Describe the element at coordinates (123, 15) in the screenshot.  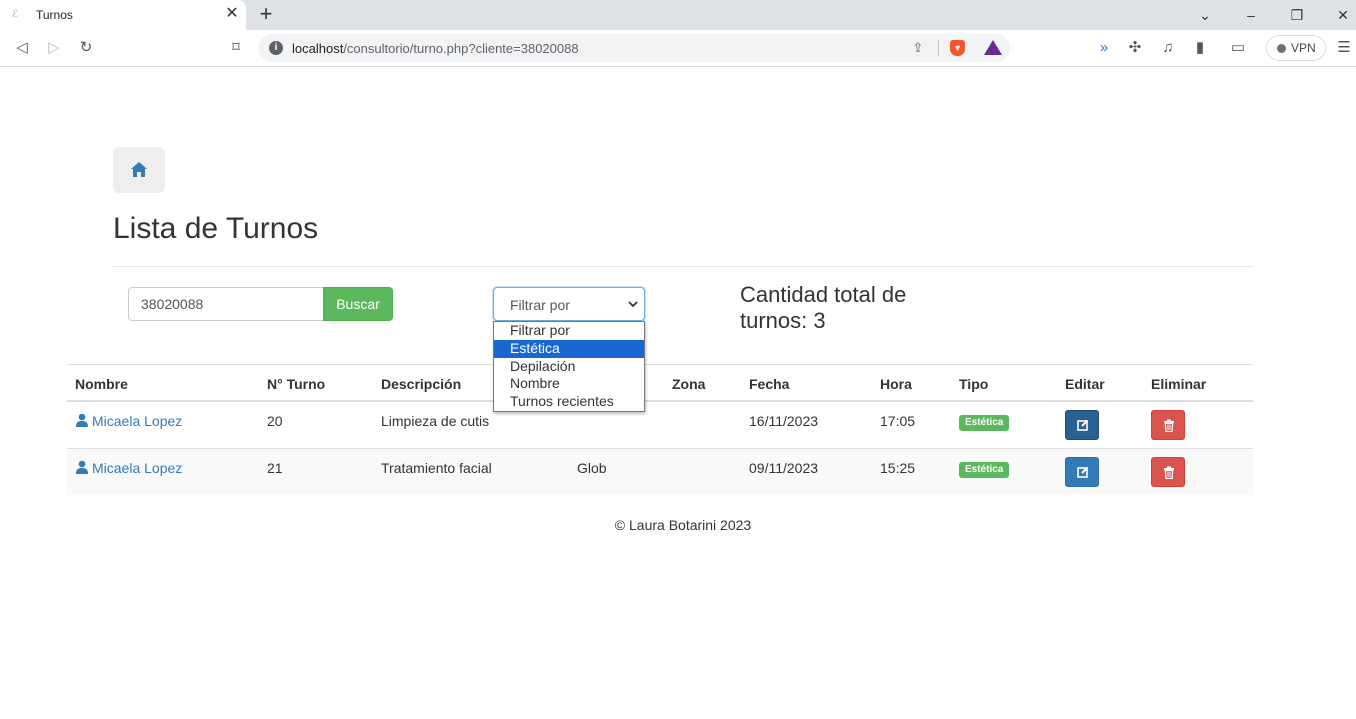
I see `browser-tab: ℰ Turnos ✕` at that location.